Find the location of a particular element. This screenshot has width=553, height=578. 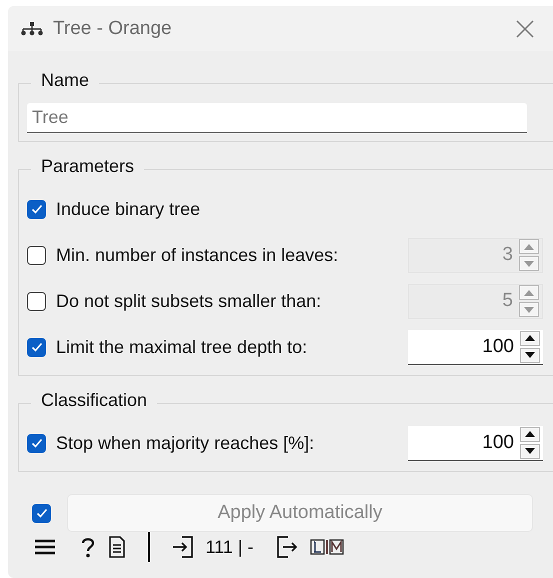

option-label: Min. number of instances in leaves: is located at coordinates (198, 255).